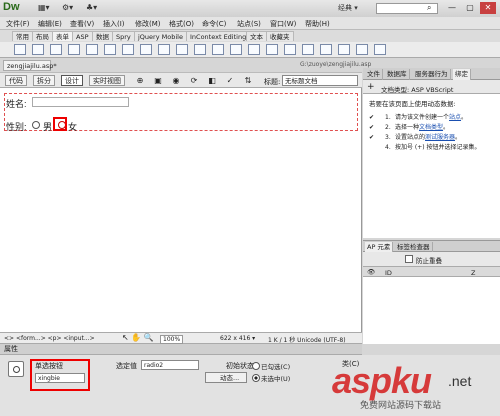 This screenshot has width=500, height=416. Describe the element at coordinates (126, 366) in the screenshot. I see `checked-value-label: 选定值` at that location.